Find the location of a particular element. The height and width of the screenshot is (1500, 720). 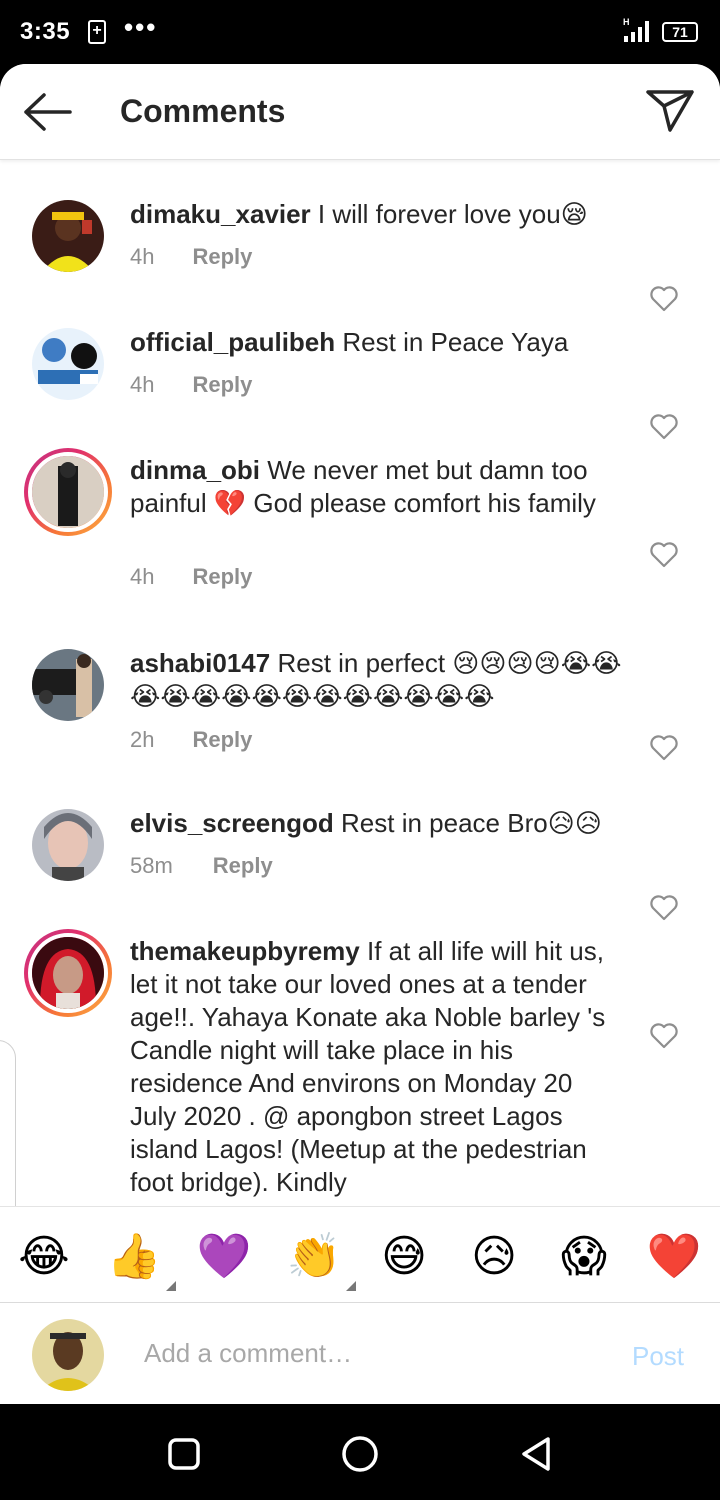

recent-apps-square-icon is located at coordinates (184, 1454).